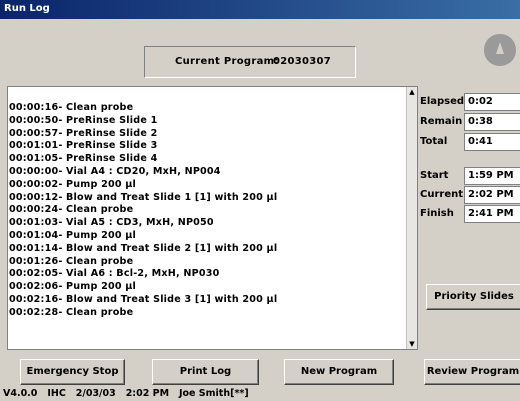 Image resolution: width=520 pixels, height=401 pixels. What do you see at coordinates (412, 344) in the screenshot?
I see `scroll-down-arrow-icon: ▼` at bounding box center [412, 344].